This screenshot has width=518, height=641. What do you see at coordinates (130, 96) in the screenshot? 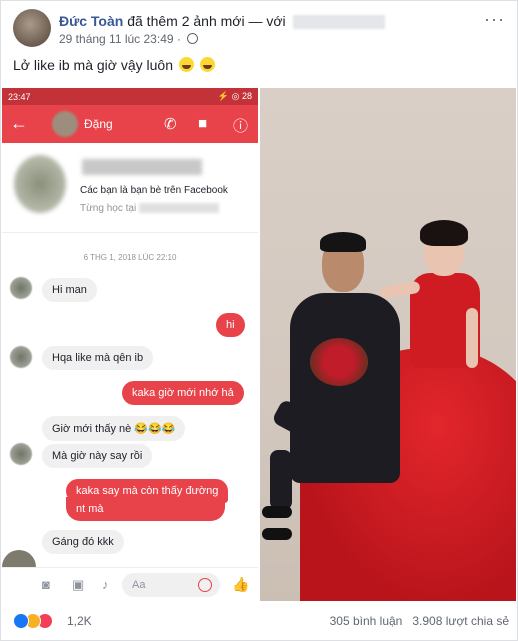
I see `phone-status-bar: 23:47 ⚡ ◎ 28` at bounding box center [130, 96].